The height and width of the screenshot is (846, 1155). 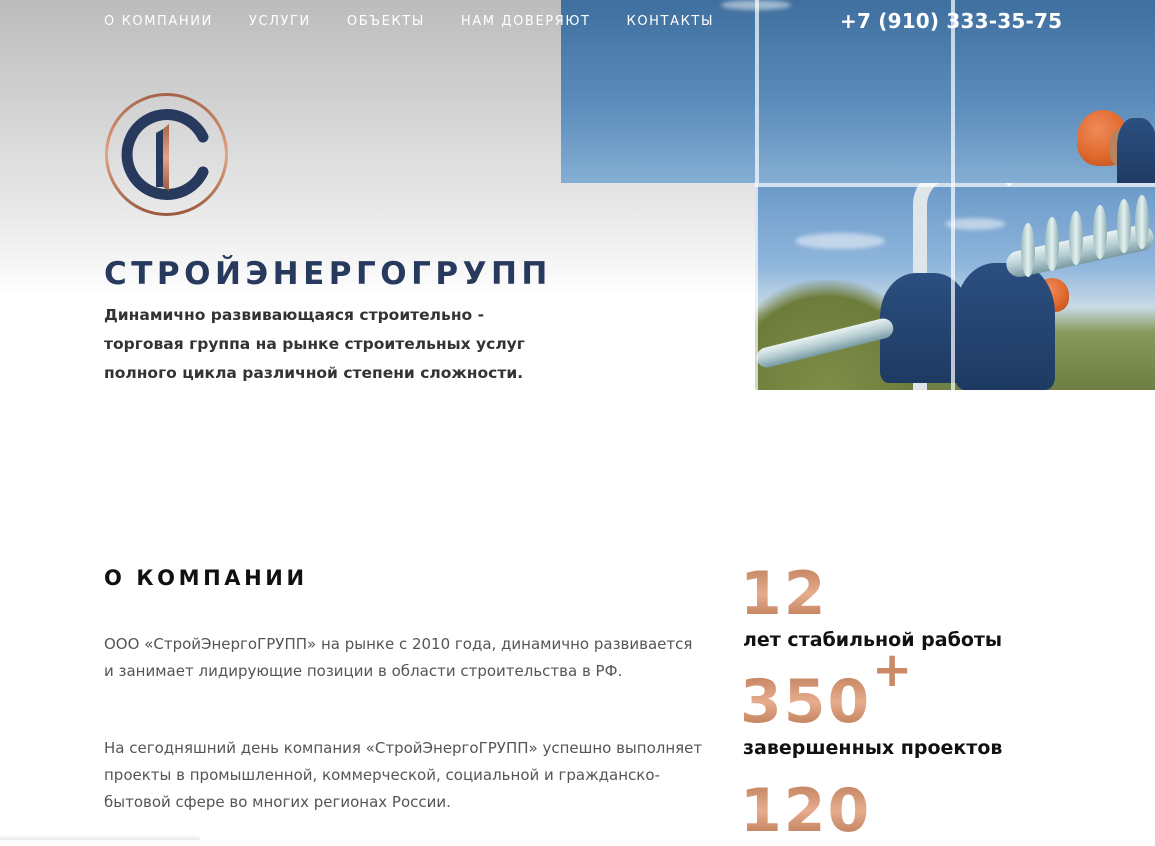 What do you see at coordinates (873, 748) in the screenshot?
I see `stat-projects-label: завершенных проектов` at bounding box center [873, 748].